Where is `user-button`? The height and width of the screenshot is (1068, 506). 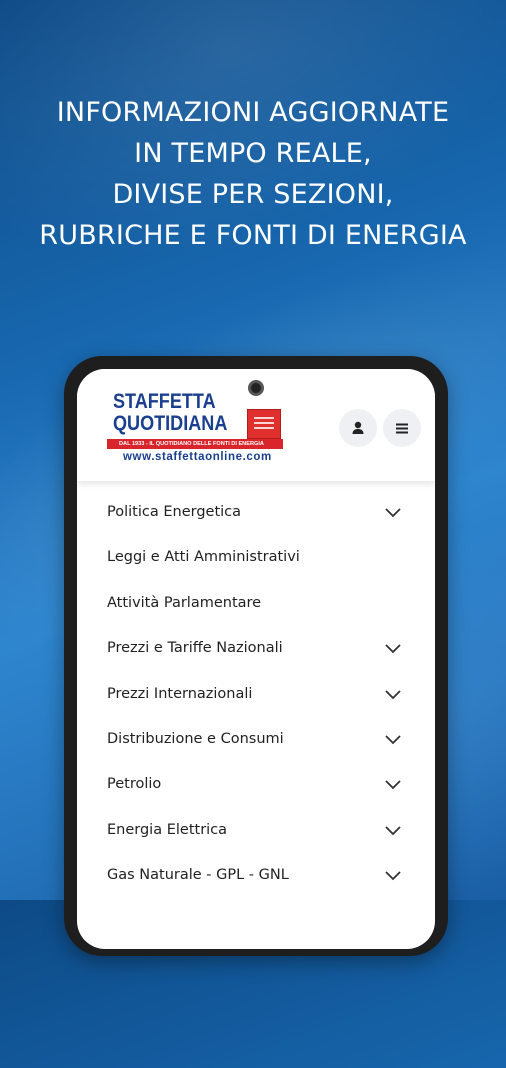 user-button is located at coordinates (358, 428).